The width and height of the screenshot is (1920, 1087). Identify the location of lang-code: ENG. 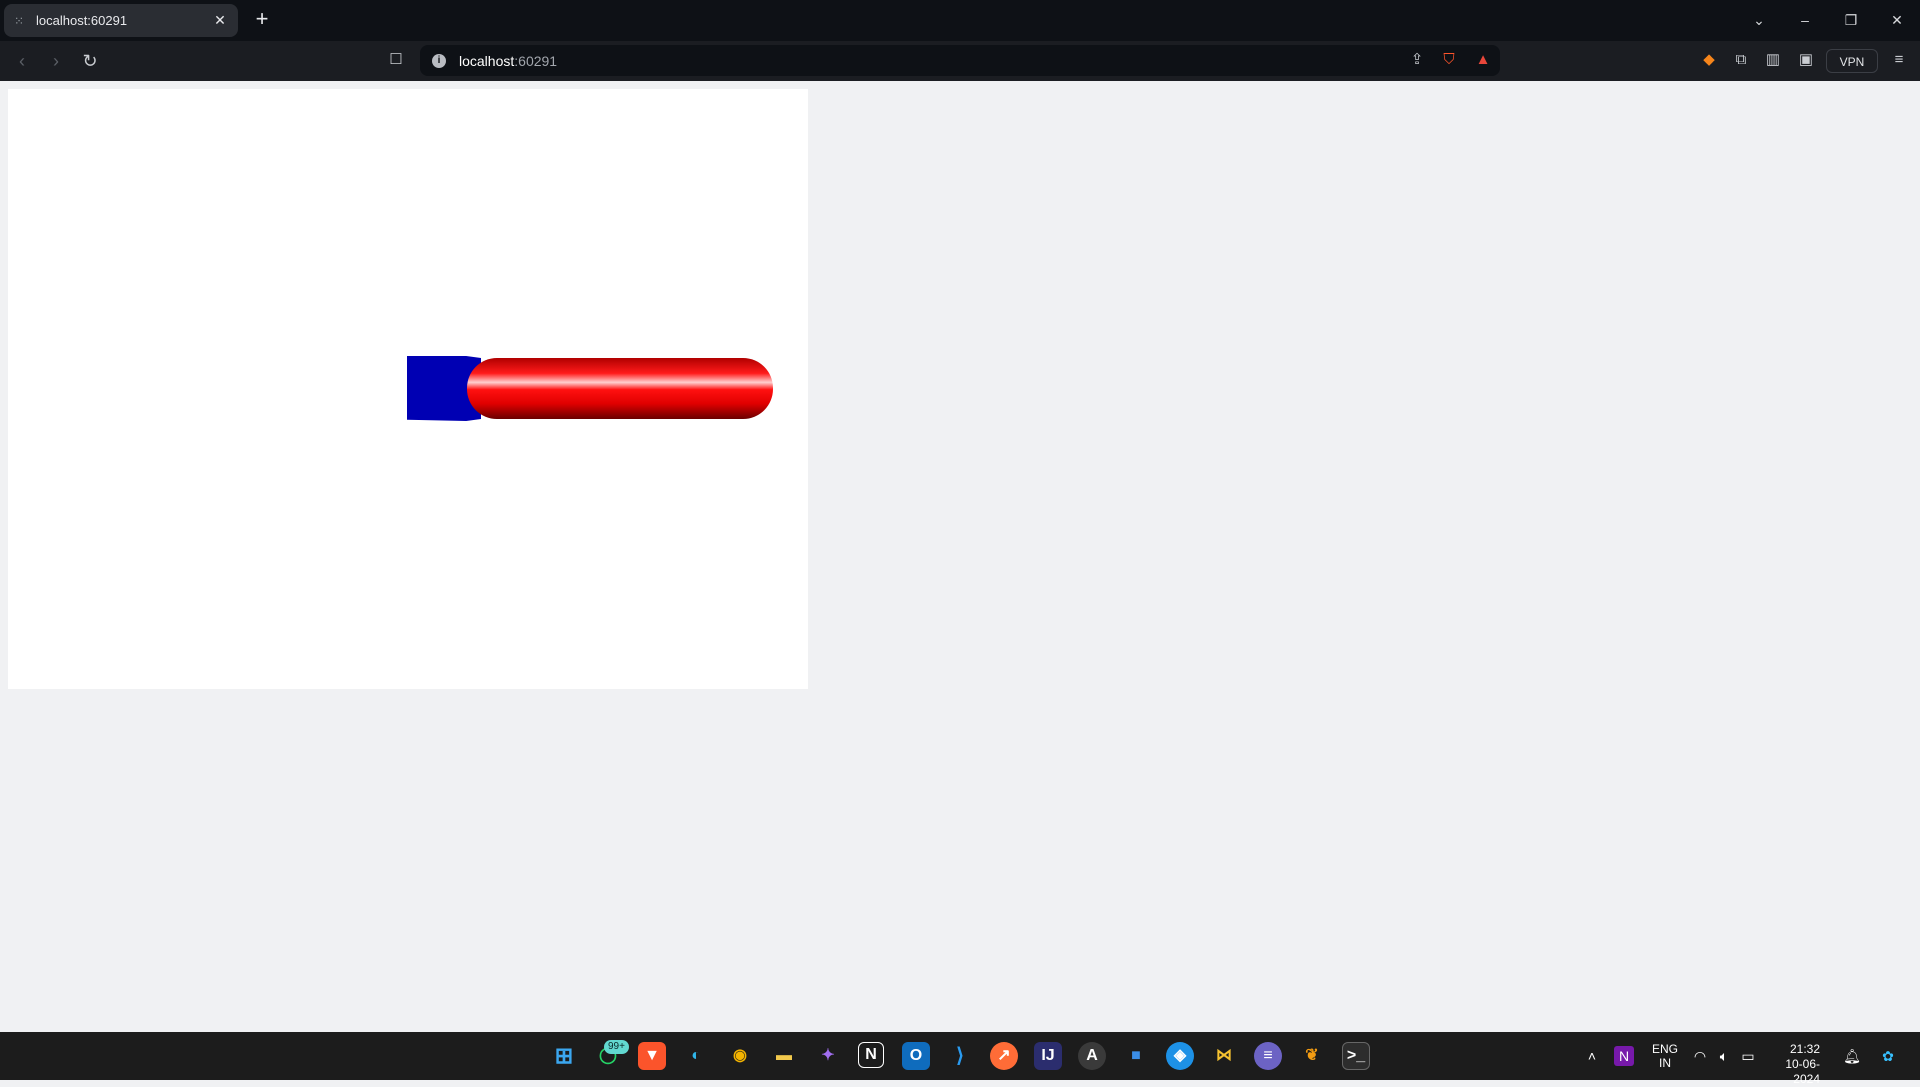
(1665, 1049).